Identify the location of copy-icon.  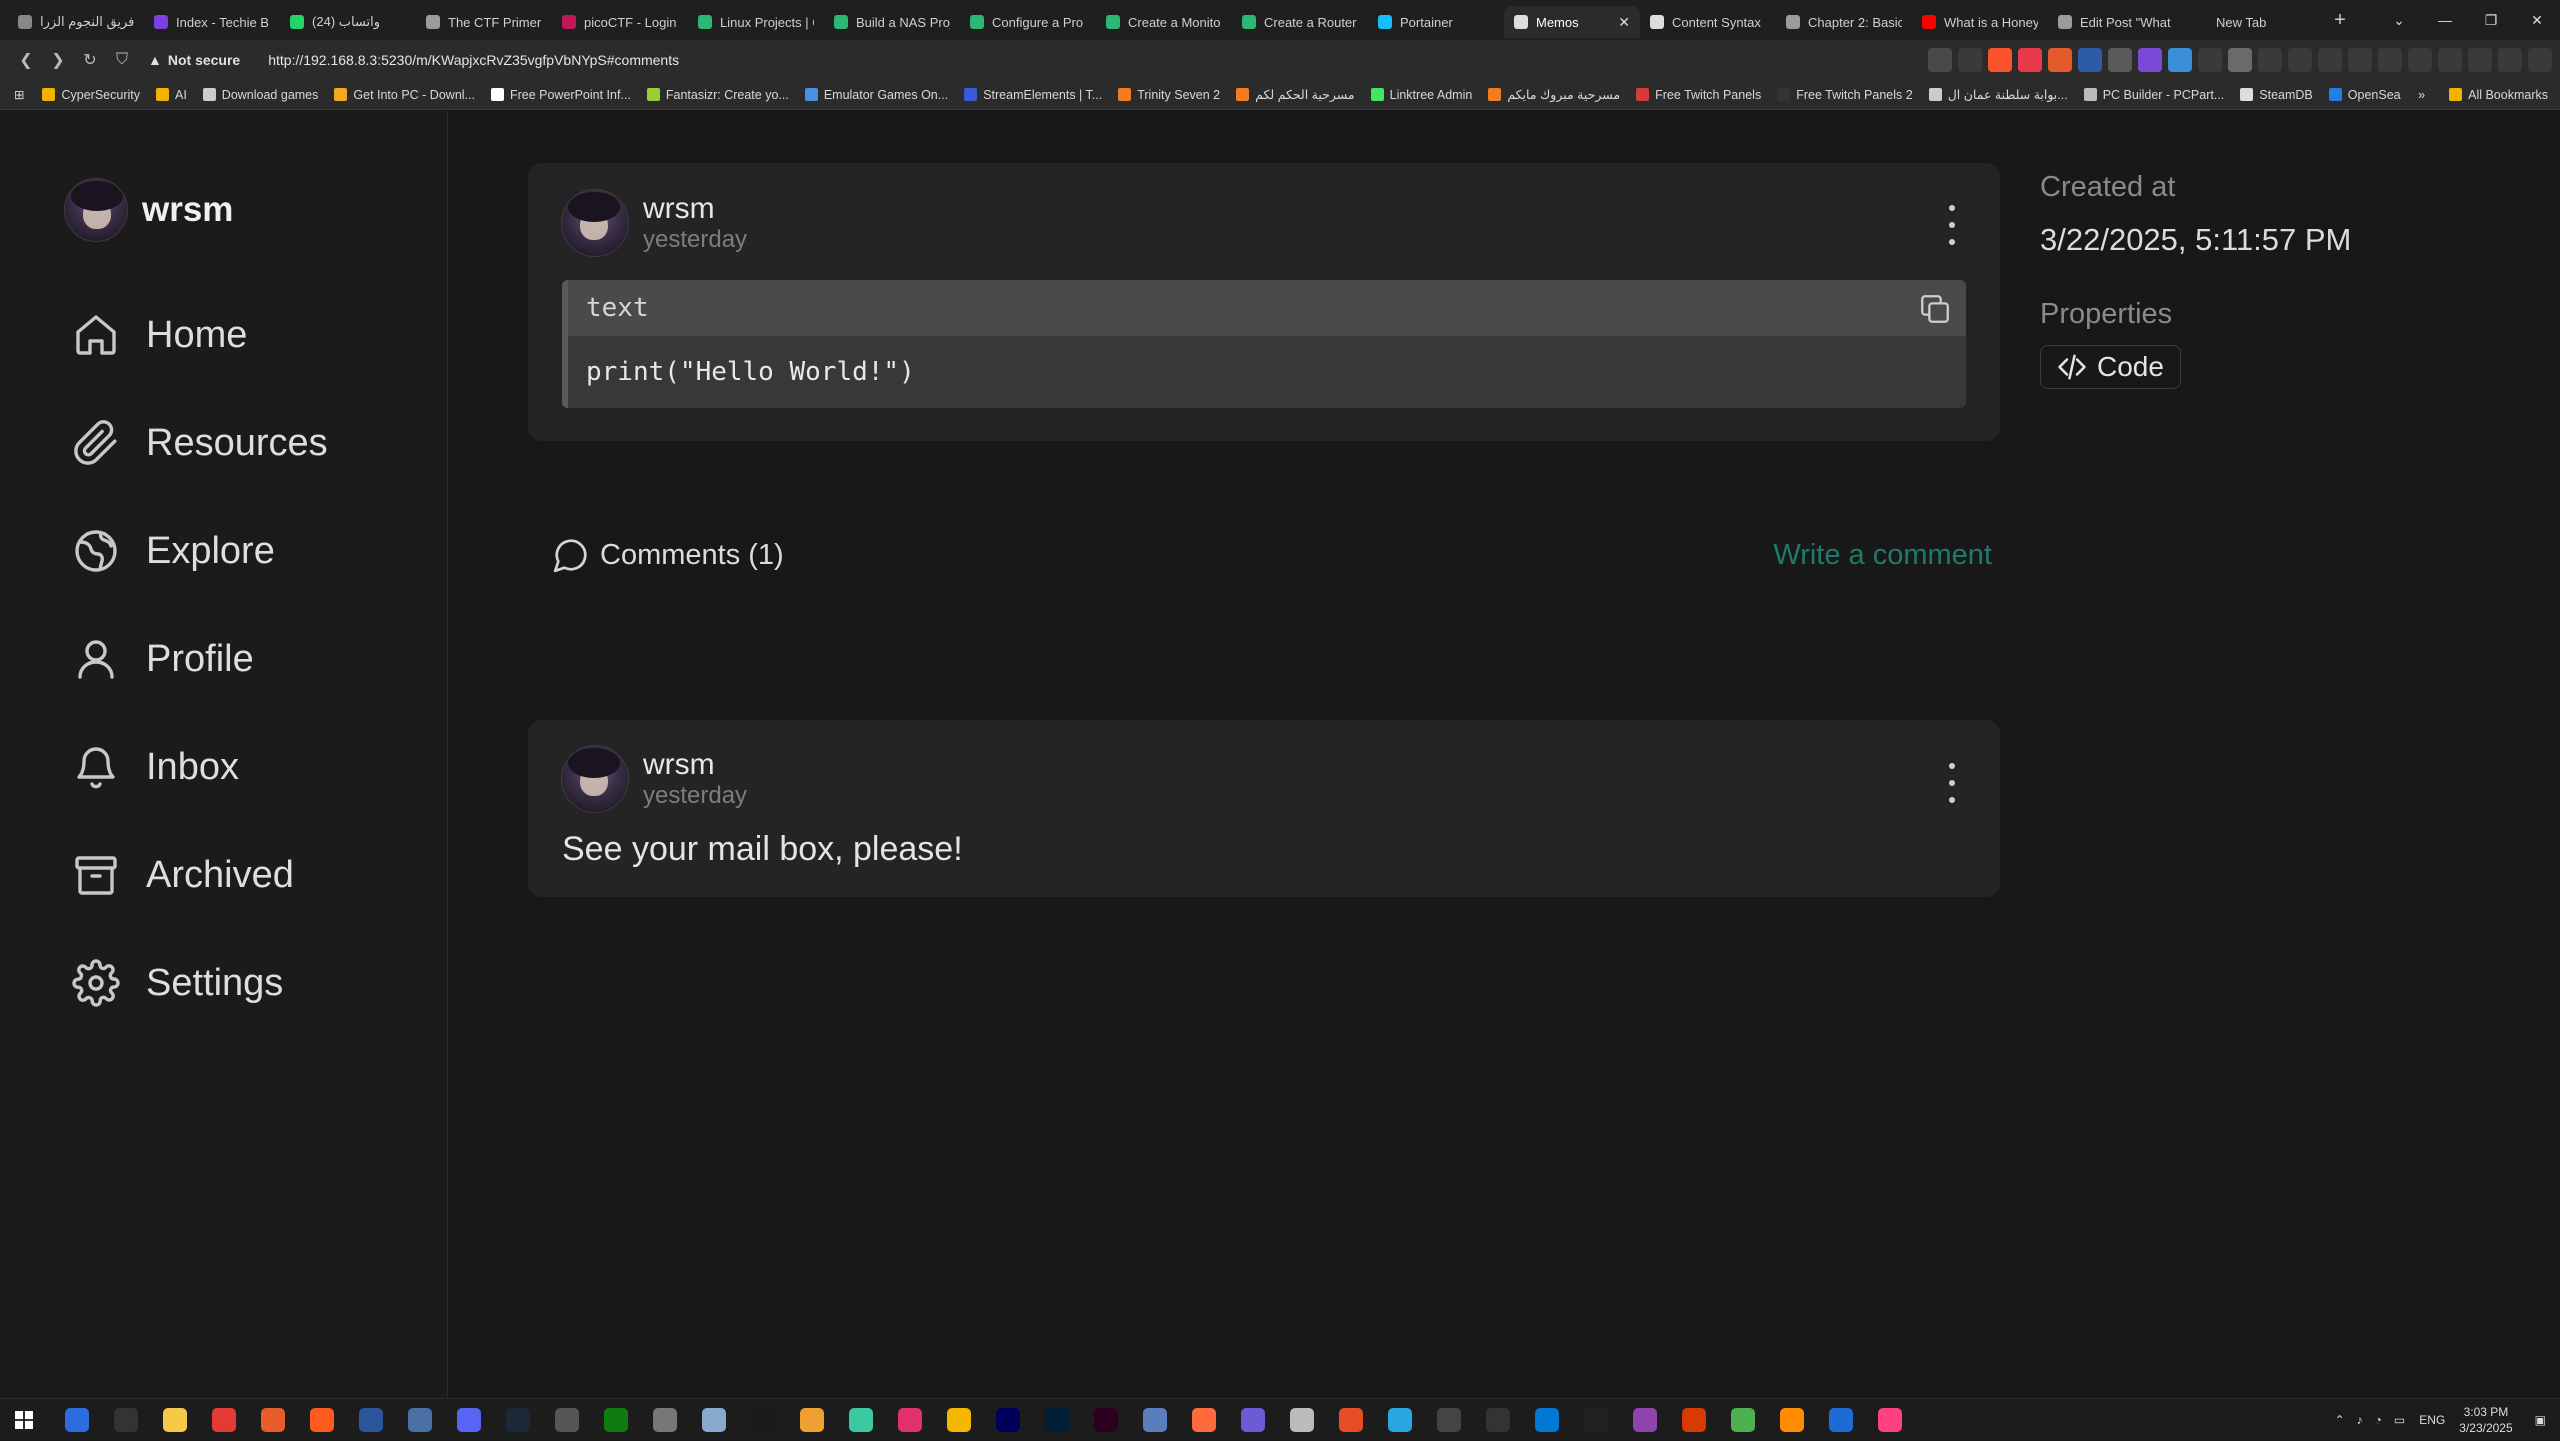
(1935, 309).